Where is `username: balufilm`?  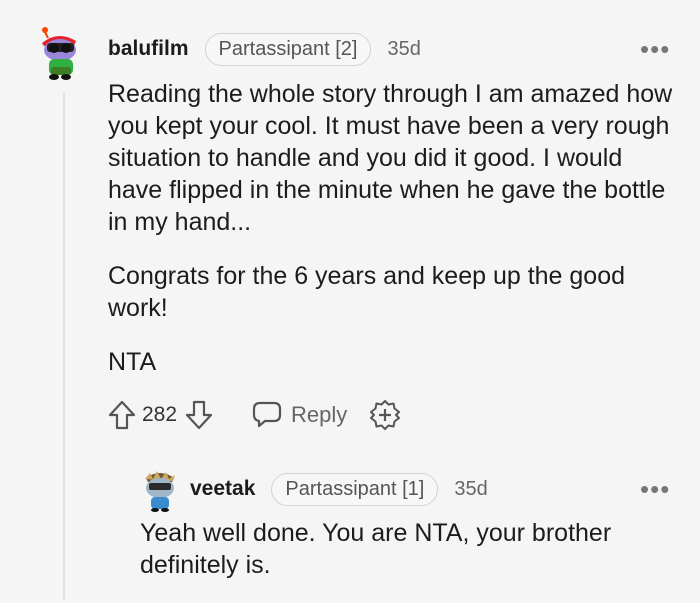
username: balufilm is located at coordinates (148, 49).